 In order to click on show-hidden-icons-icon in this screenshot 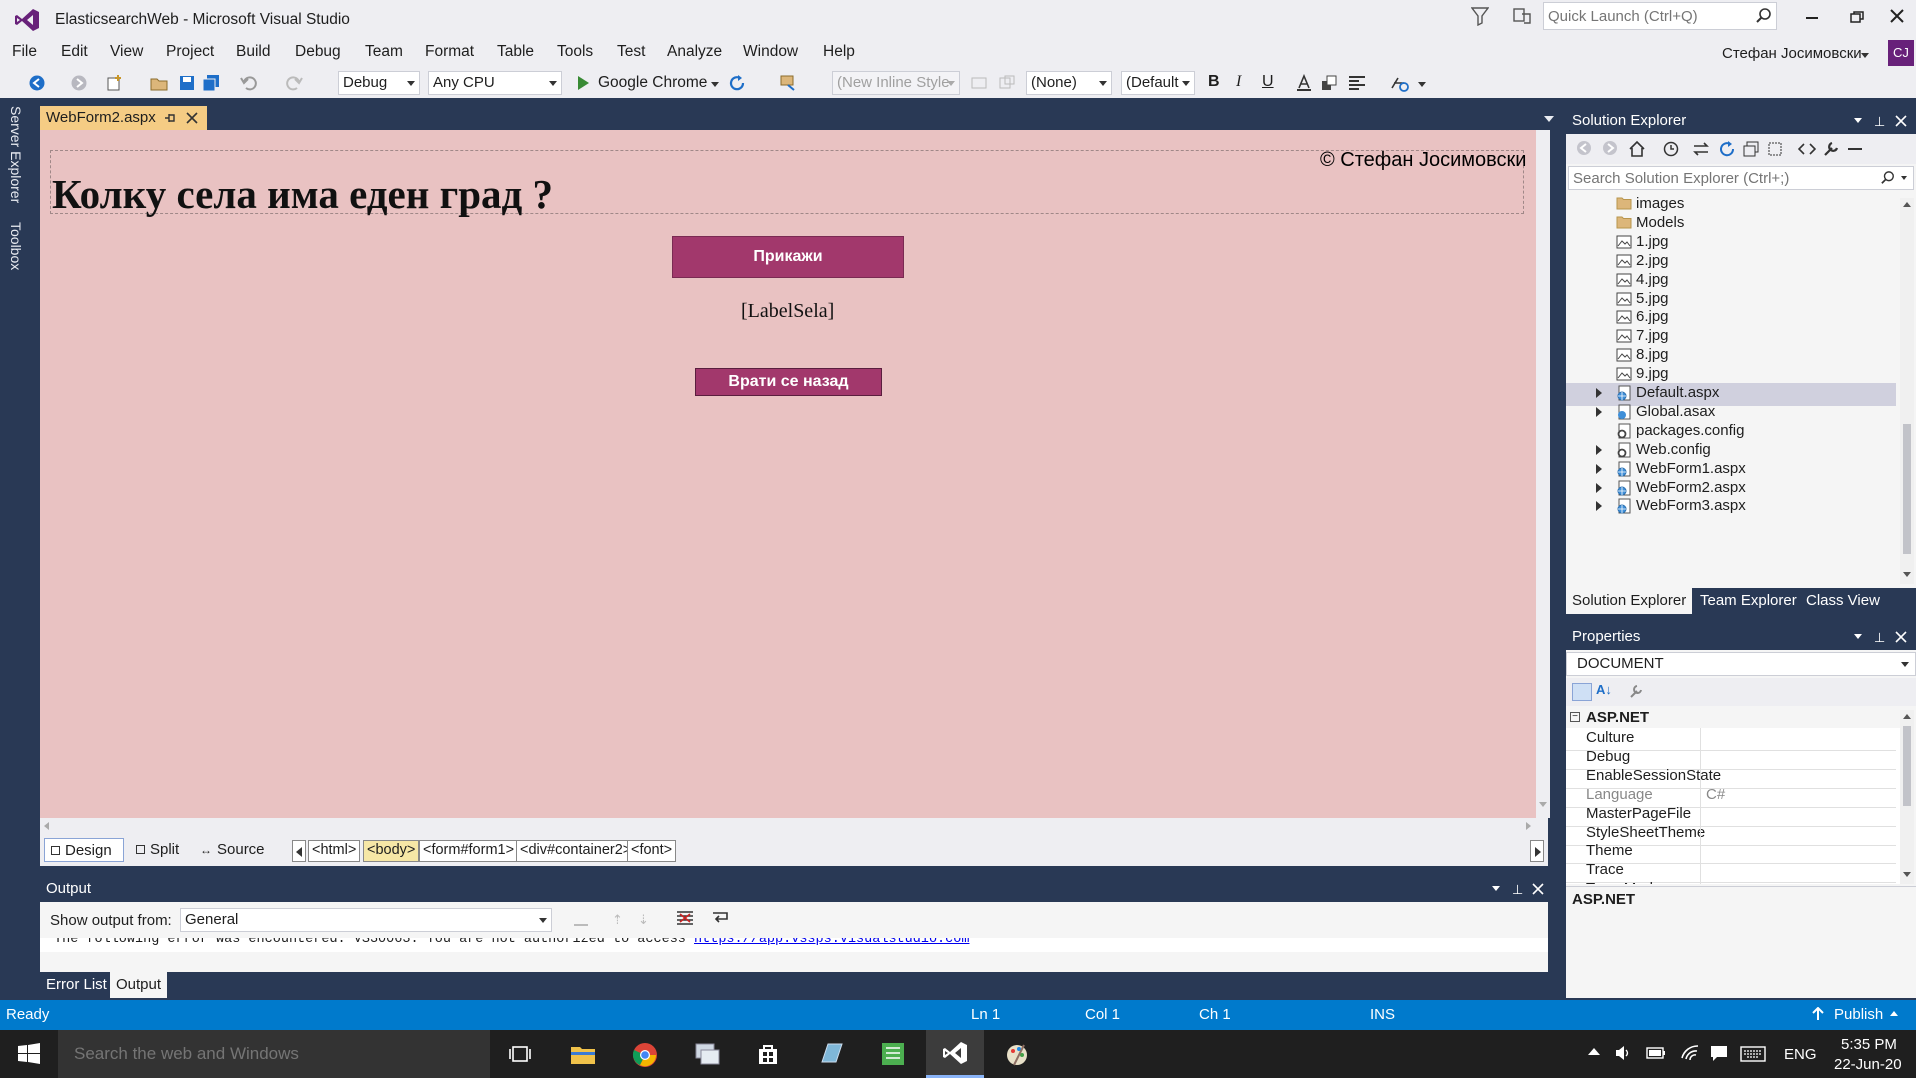, I will do `click(1594, 1051)`.